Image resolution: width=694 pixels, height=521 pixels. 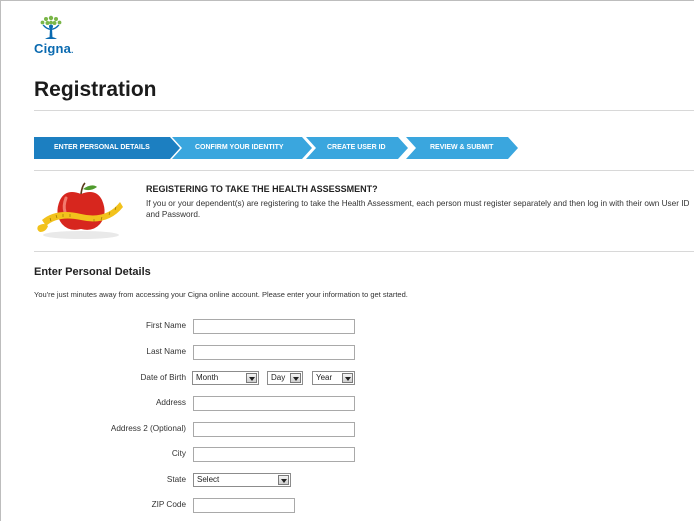 What do you see at coordinates (274, 352) in the screenshot?
I see `last-name-input` at bounding box center [274, 352].